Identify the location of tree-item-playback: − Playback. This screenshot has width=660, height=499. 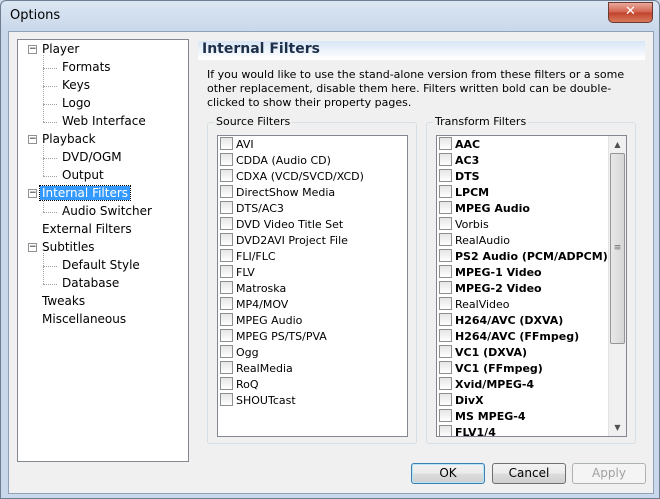
(63, 139).